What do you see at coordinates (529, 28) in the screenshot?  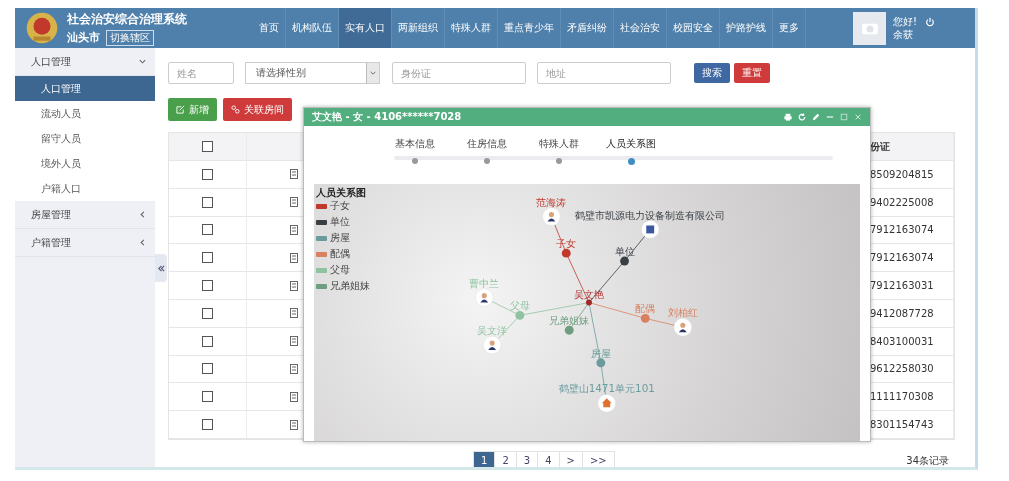 I see `nav-tab: 重点青少年` at bounding box center [529, 28].